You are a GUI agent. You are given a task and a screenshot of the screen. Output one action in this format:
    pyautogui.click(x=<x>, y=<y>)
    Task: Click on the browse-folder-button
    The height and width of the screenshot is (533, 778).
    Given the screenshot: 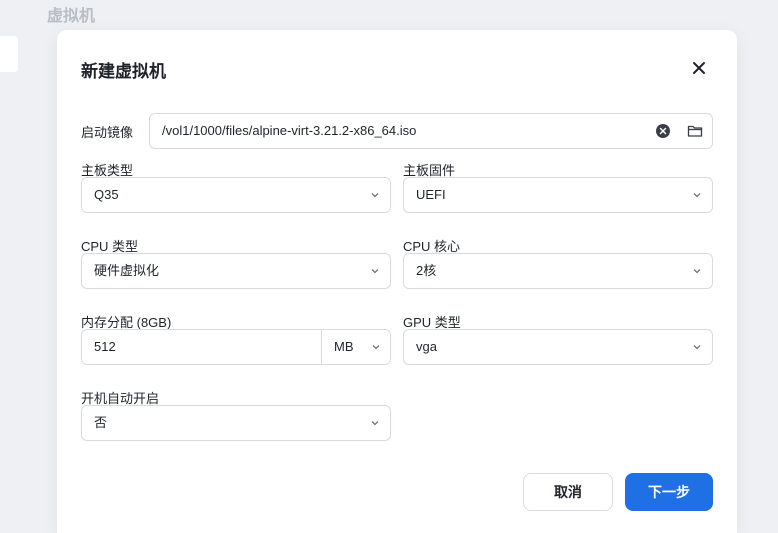 What is the action you would take?
    pyautogui.click(x=695, y=131)
    